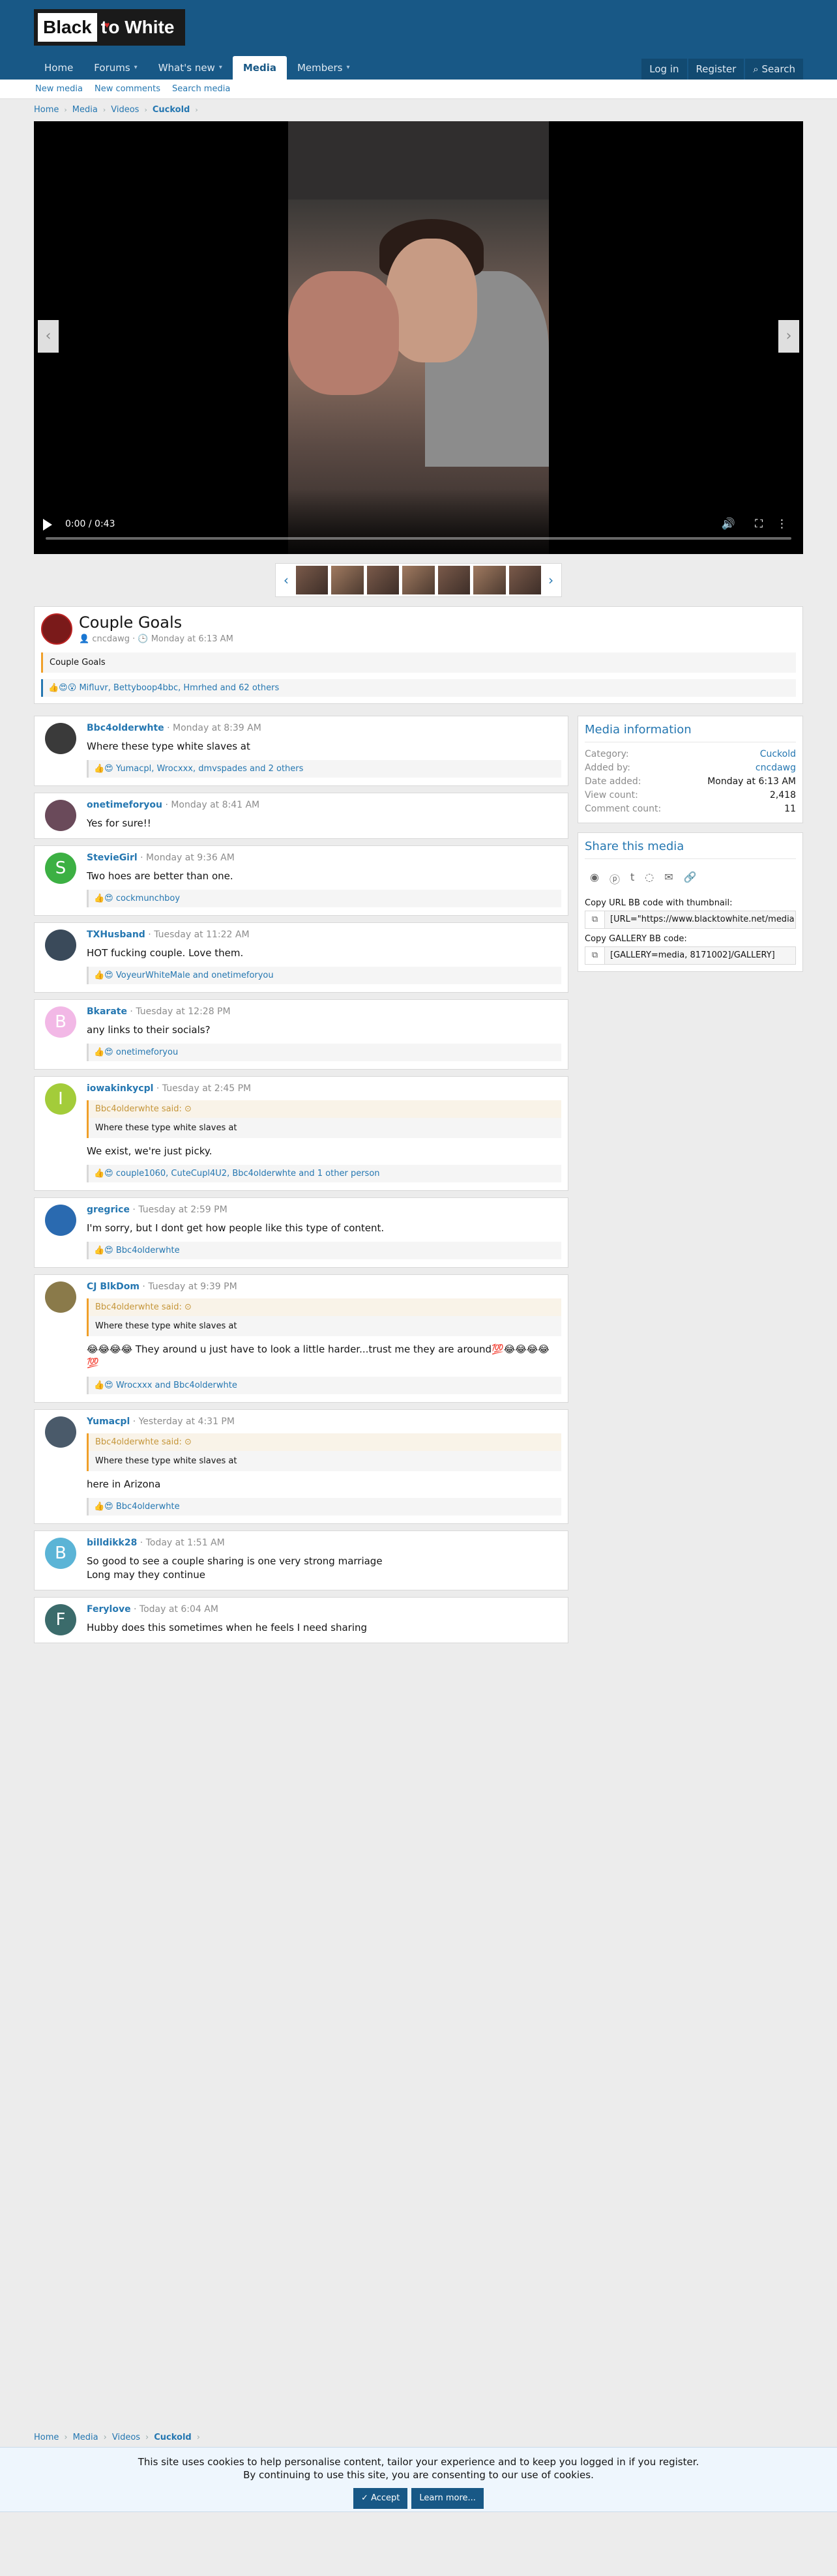 The width and height of the screenshot is (837, 2576). I want to click on comment-username: Bbc4olderwhte, so click(126, 728).